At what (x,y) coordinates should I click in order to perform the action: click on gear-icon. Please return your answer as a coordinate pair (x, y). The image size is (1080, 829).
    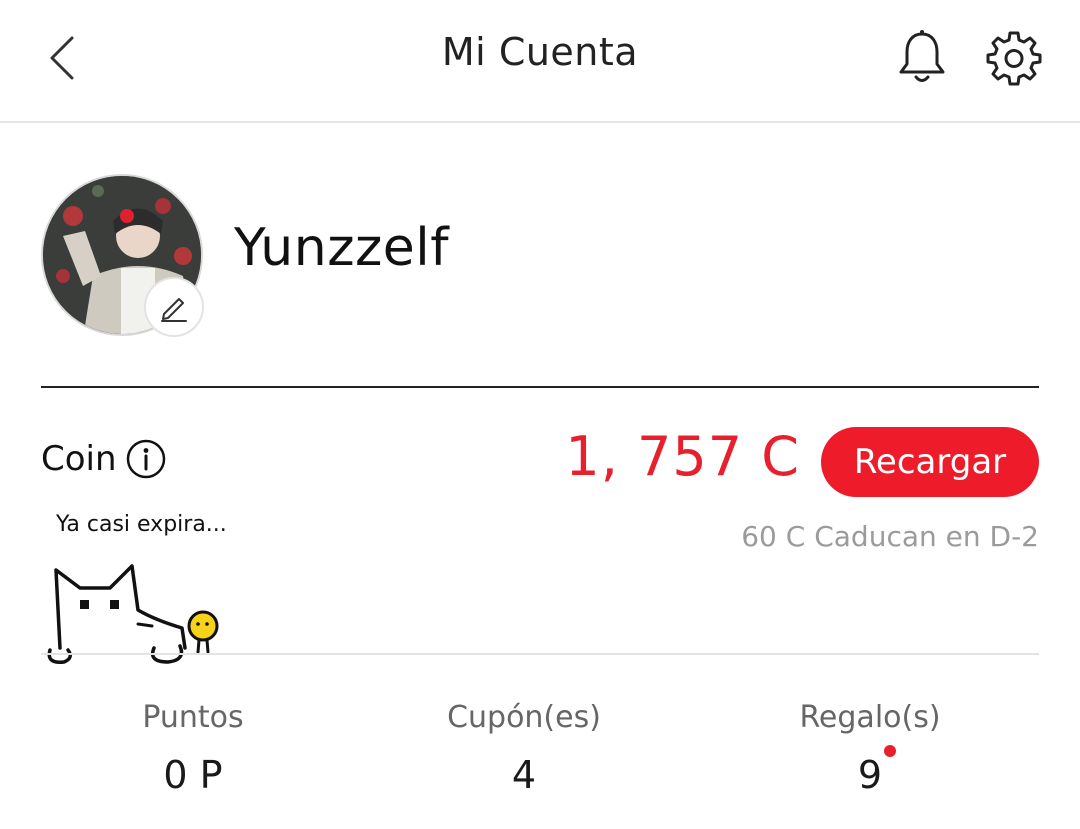
    Looking at the image, I should click on (1014, 58).